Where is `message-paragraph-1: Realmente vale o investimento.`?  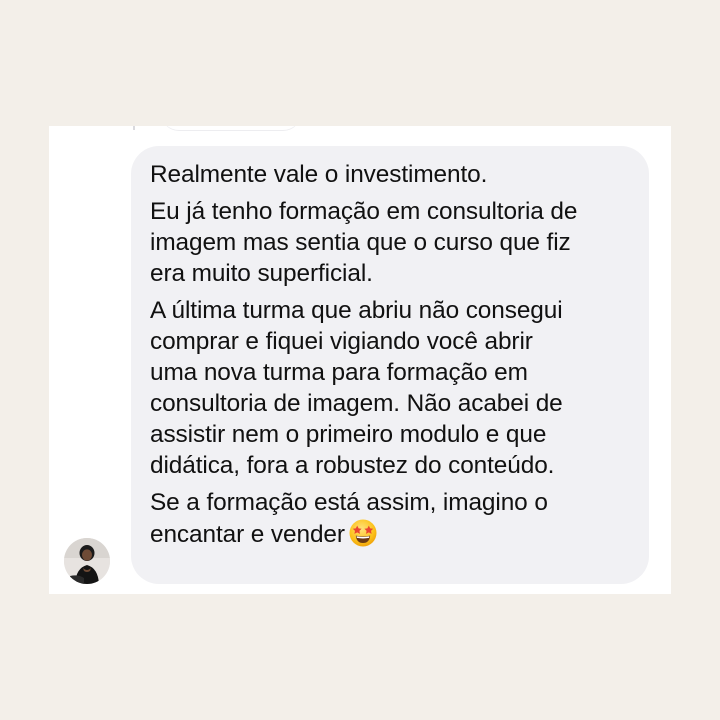 message-paragraph-1: Realmente vale o investimento. is located at coordinates (391, 174).